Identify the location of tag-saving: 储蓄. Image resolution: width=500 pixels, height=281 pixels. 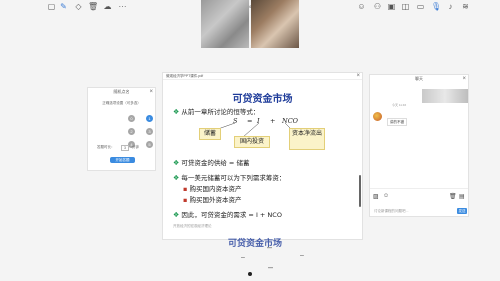
(210, 134).